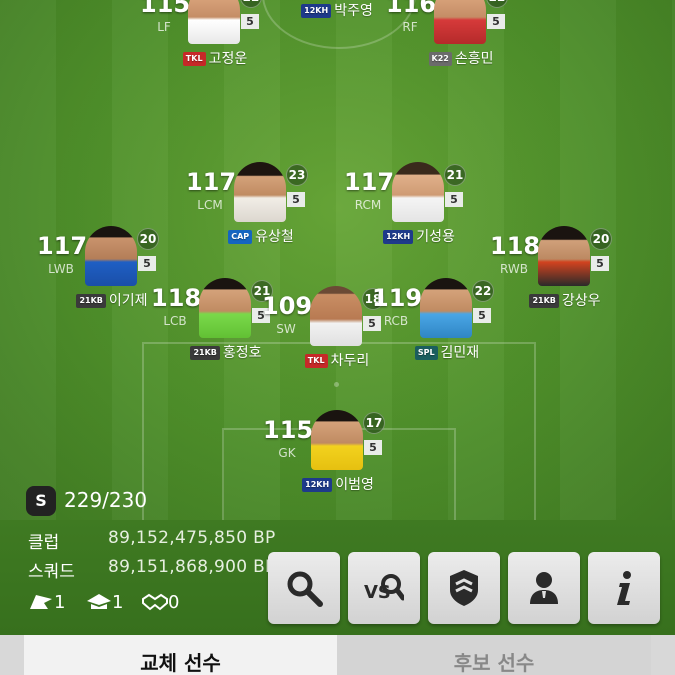 The width and height of the screenshot is (675, 675). Describe the element at coordinates (240, 237) in the screenshot. I see `season-badge: CAP` at that location.